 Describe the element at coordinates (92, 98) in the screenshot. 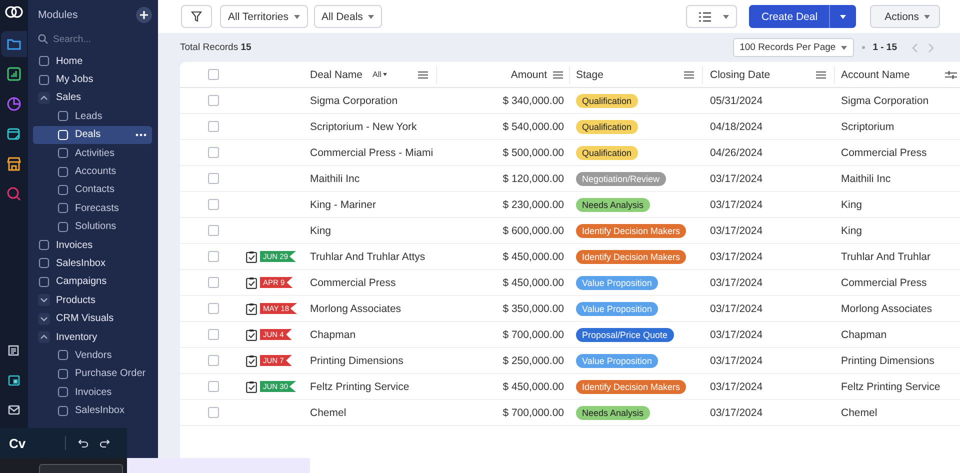

I see `sidebar-item: Sales` at that location.